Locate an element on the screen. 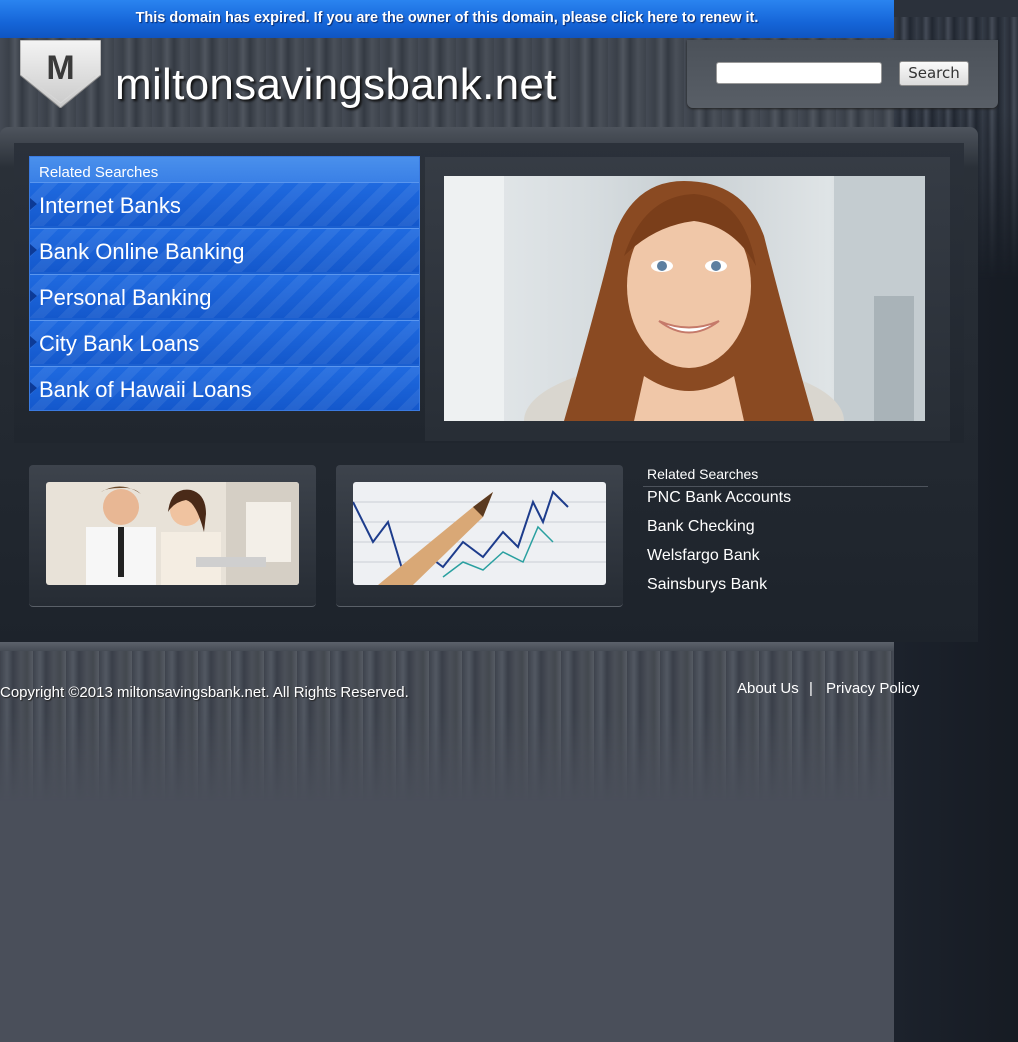 This screenshot has width=1018, height=1042. footer-top-bar is located at coordinates (447, 646).